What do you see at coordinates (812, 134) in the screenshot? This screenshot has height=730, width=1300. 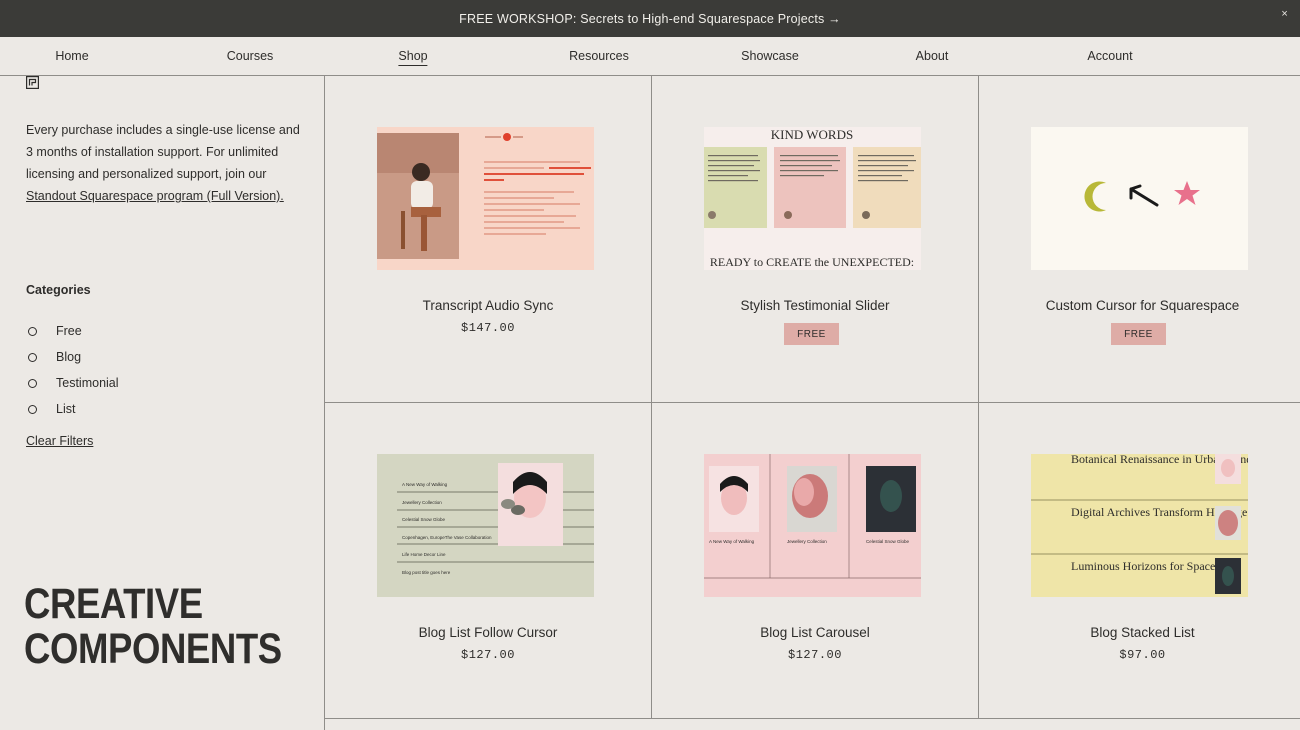 I see `testimonial-heading: KIND WORDS` at bounding box center [812, 134].